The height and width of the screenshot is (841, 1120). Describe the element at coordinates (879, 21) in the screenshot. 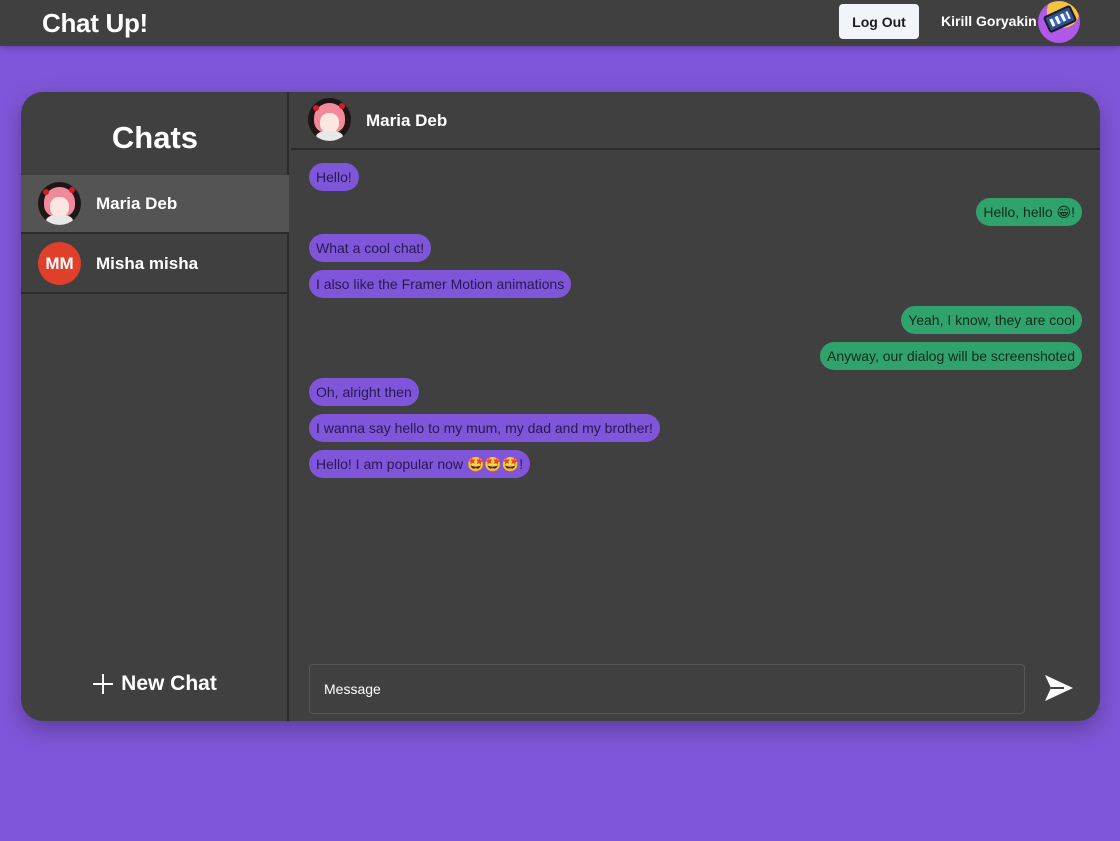

I see `logout-button: Log Out` at that location.